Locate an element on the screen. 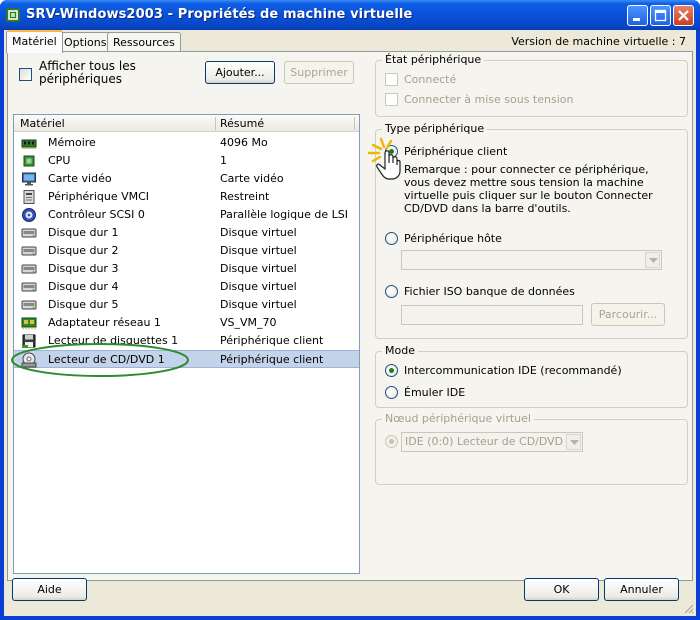 This screenshot has width=700, height=620. row-name: Disque dur 3 is located at coordinates (83, 268).